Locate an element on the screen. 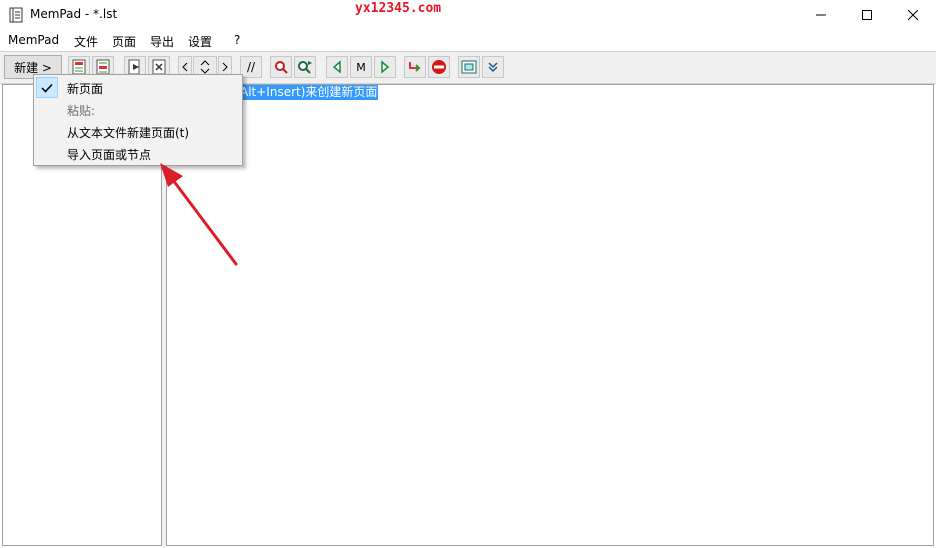 Image resolution: width=936 pixels, height=548 pixels. more-button is located at coordinates (493, 67).